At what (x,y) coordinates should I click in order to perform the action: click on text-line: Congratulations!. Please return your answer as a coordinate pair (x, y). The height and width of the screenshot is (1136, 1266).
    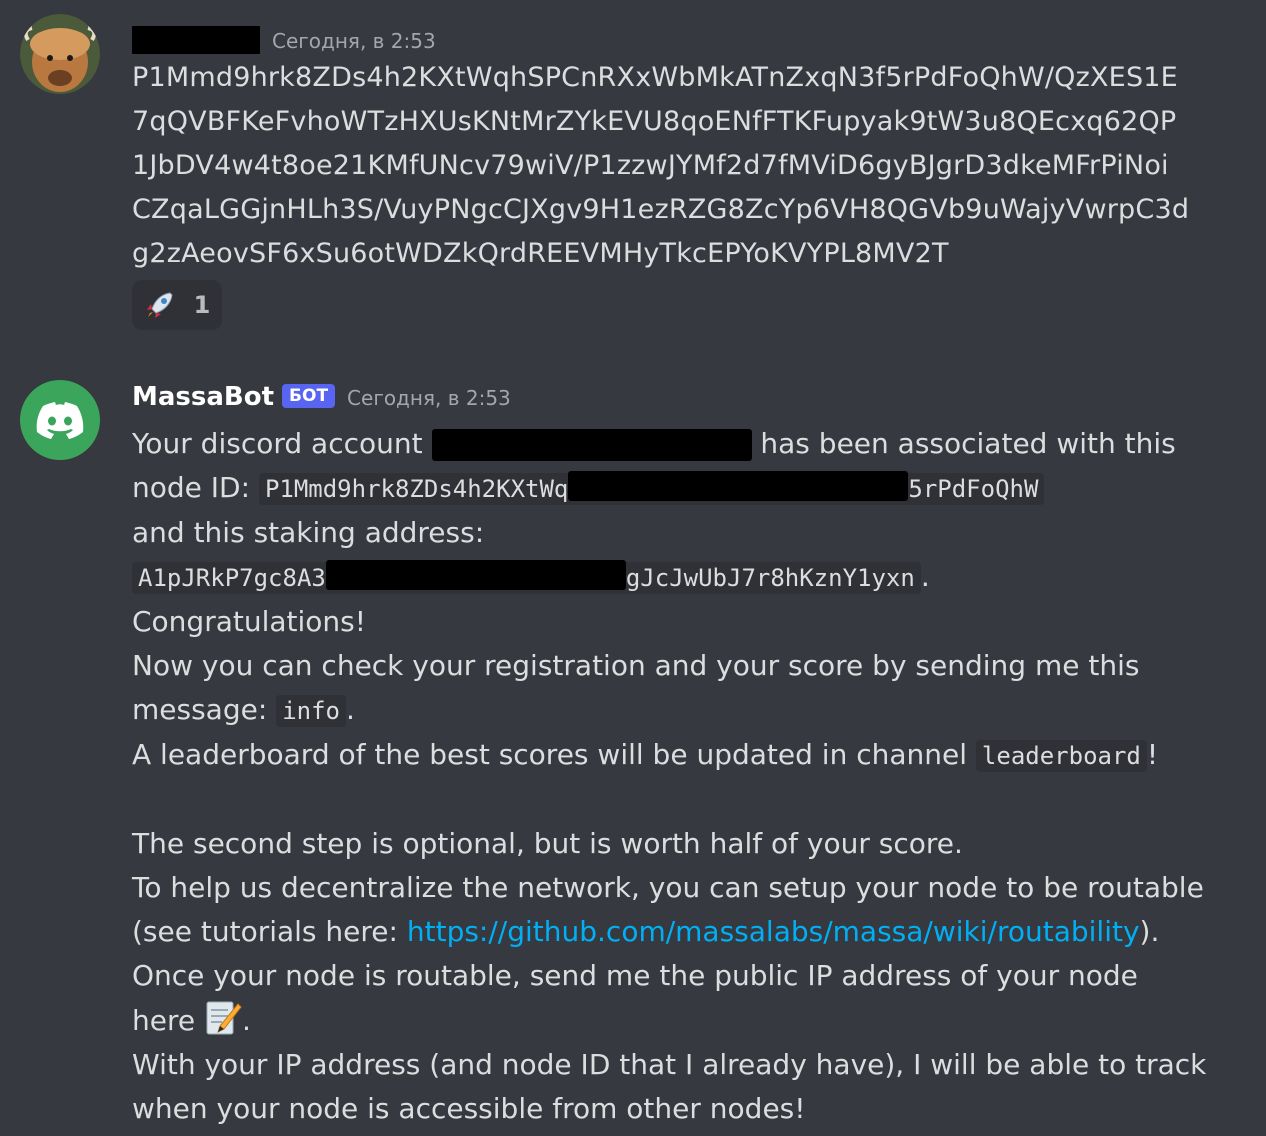
    Looking at the image, I should click on (249, 621).